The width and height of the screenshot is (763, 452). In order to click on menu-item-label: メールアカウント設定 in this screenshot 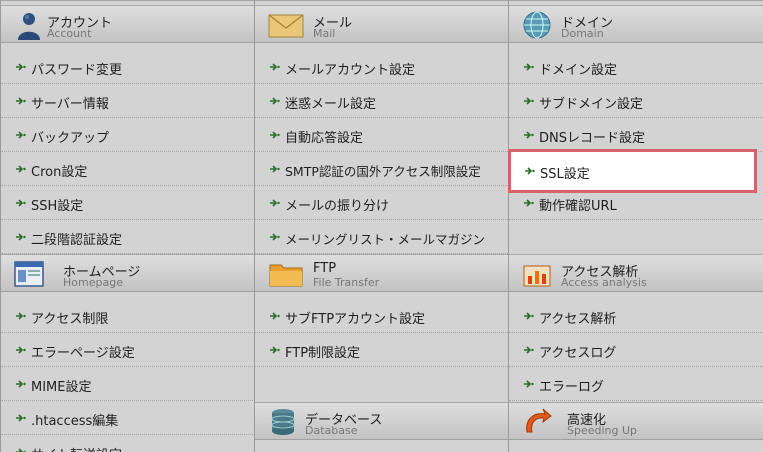, I will do `click(350, 70)`.